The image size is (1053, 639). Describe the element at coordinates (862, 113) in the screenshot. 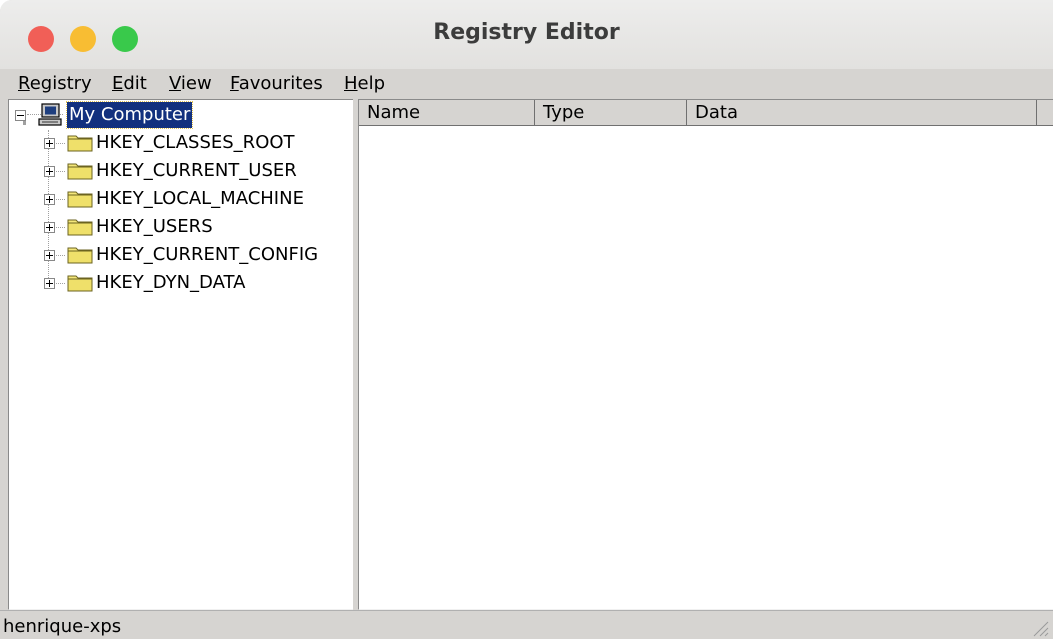

I see `column-header-data: Data` at that location.